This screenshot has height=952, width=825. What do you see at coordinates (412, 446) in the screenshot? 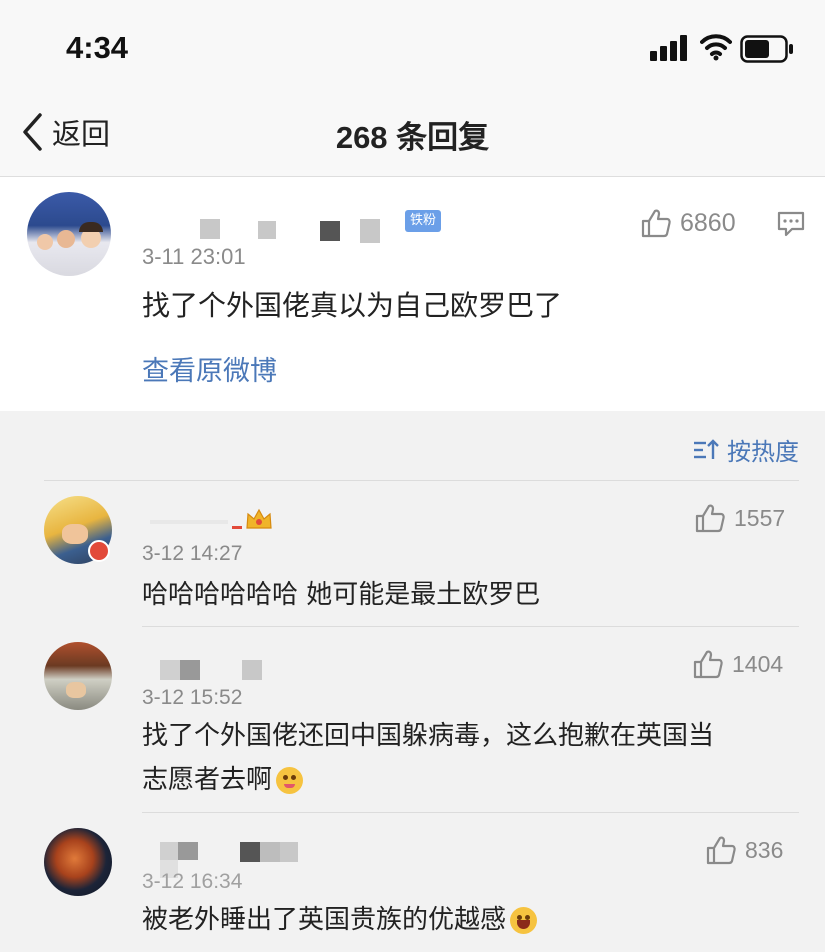
I see `sort-row: 按热度` at bounding box center [412, 446].